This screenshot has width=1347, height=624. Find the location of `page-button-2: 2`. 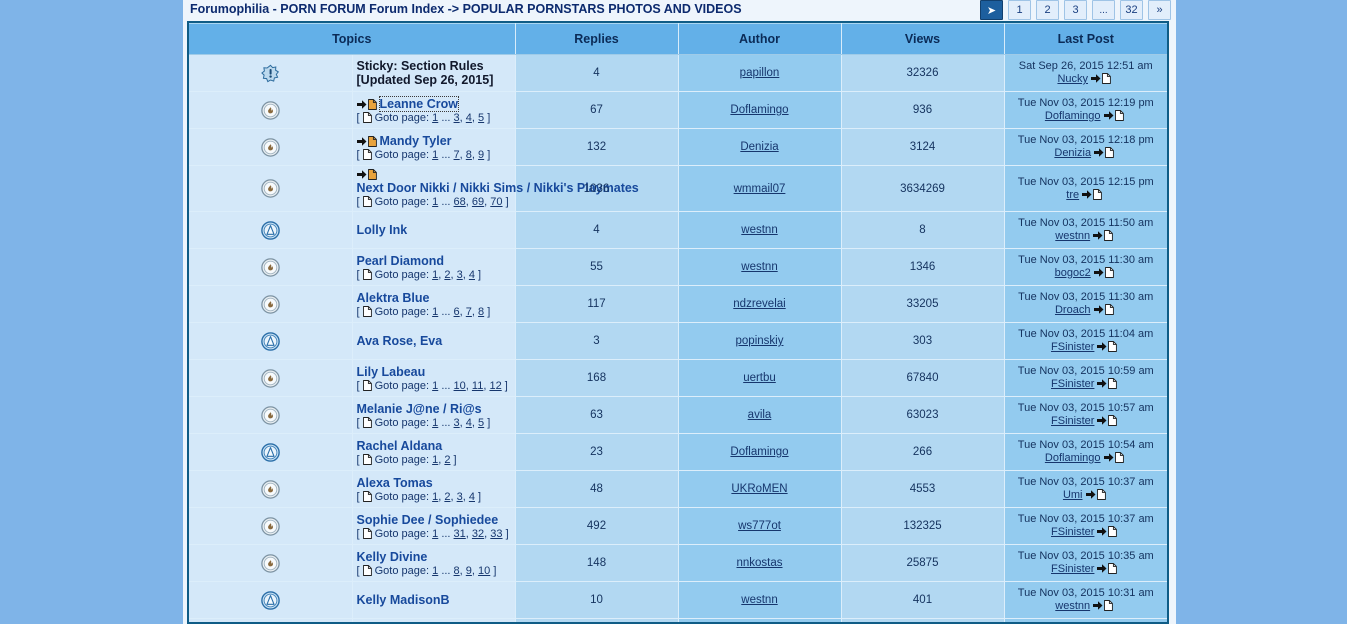

page-button-2: 2 is located at coordinates (1047, 10).